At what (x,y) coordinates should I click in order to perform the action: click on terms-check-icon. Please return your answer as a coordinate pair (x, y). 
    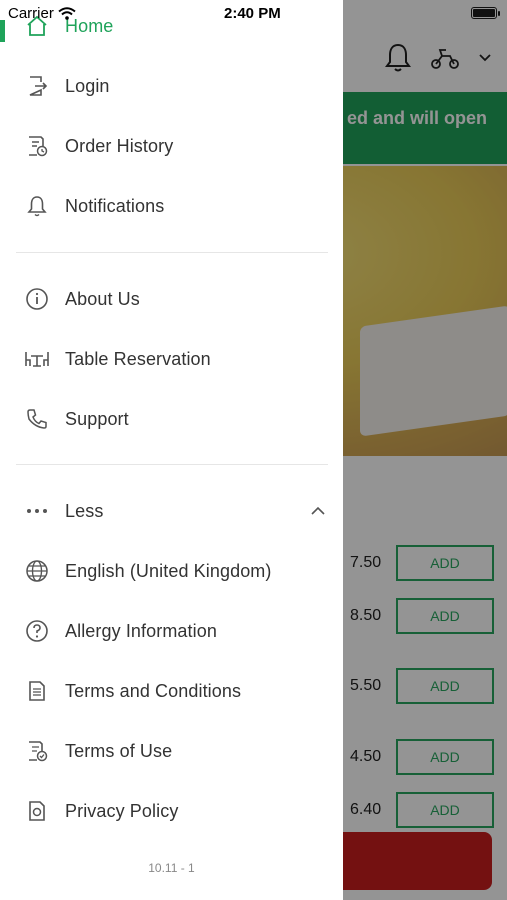
    Looking at the image, I should click on (37, 751).